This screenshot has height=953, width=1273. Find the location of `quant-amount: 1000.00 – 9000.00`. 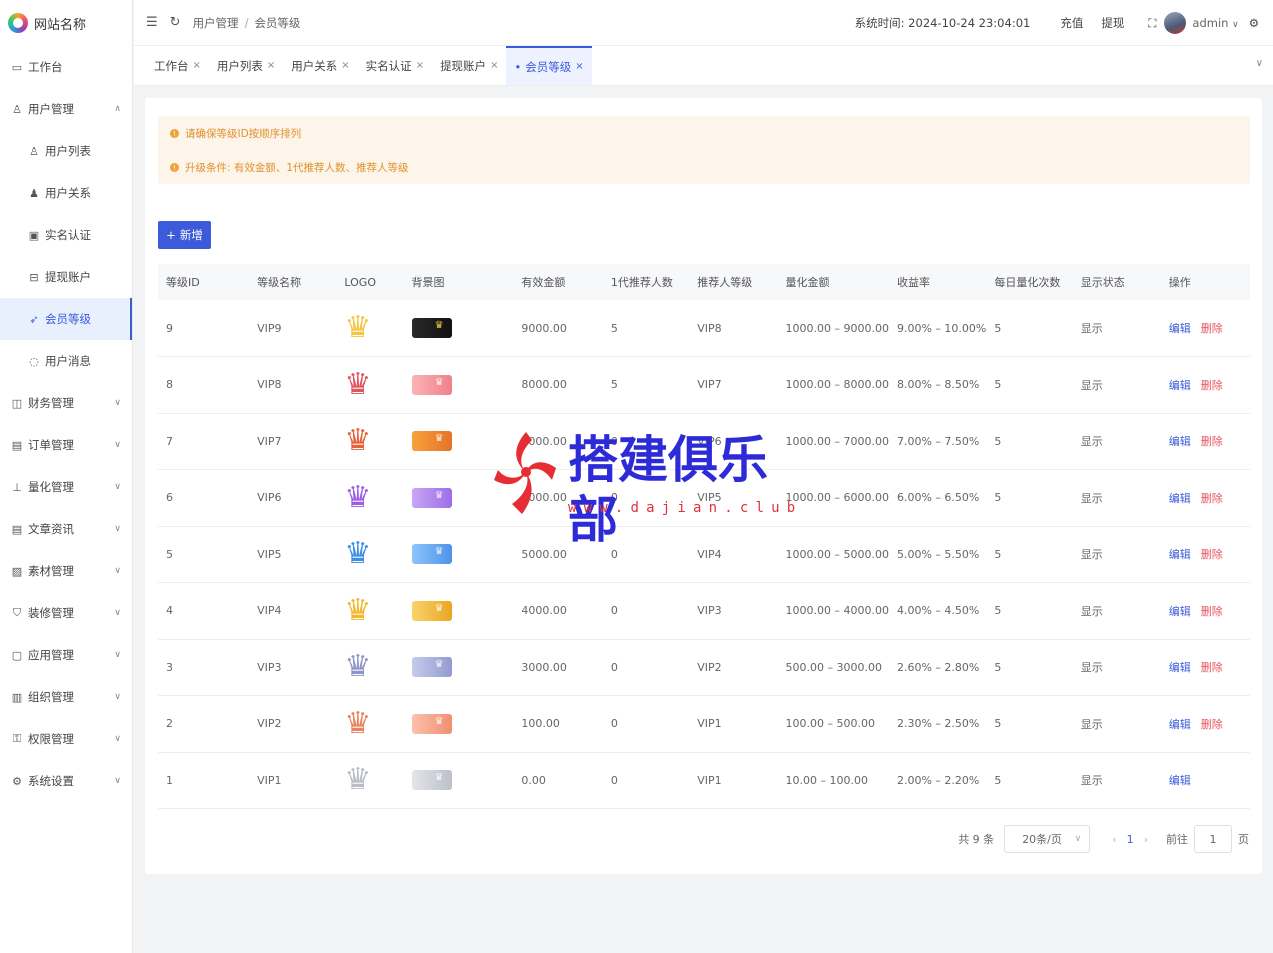

quant-amount: 1000.00 – 9000.00 is located at coordinates (833, 328).